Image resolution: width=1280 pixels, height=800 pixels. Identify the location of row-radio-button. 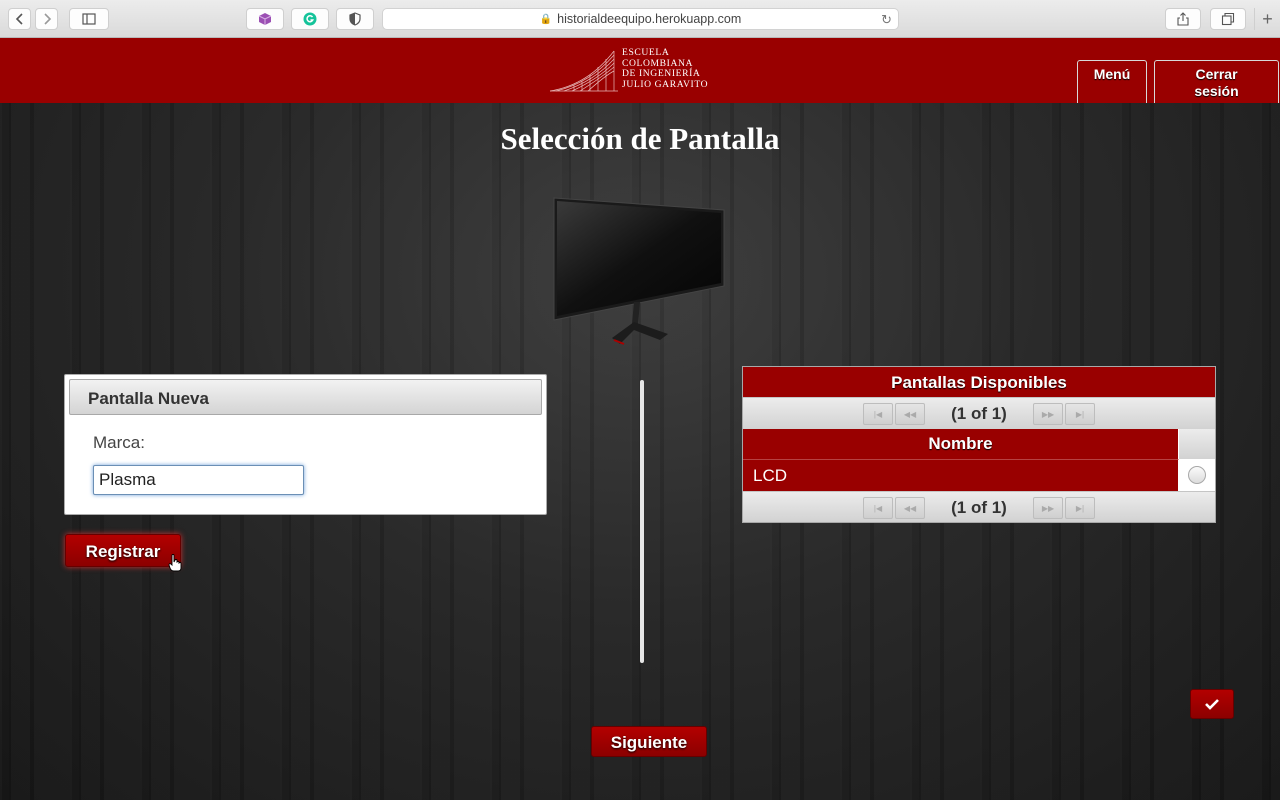
(1197, 475).